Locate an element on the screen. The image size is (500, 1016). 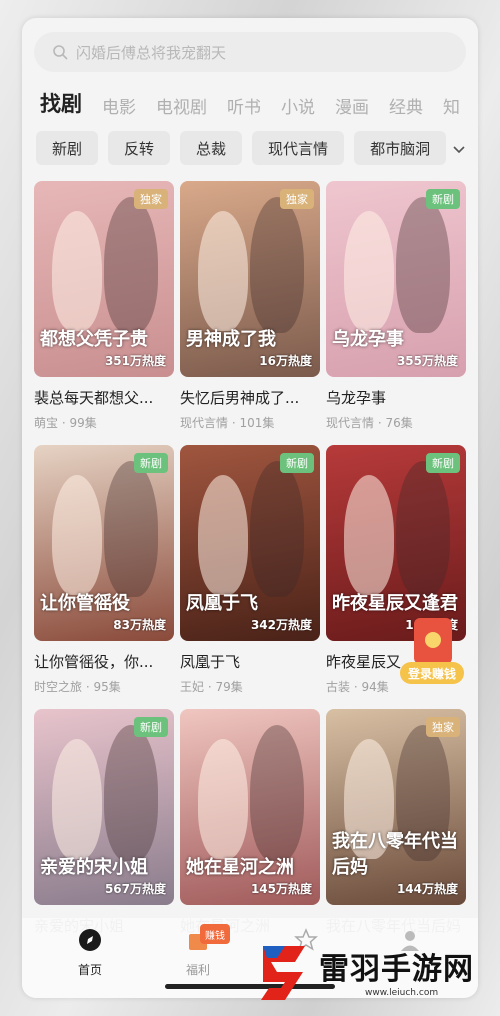
tab-novel: 小说 is located at coordinates (298, 107).